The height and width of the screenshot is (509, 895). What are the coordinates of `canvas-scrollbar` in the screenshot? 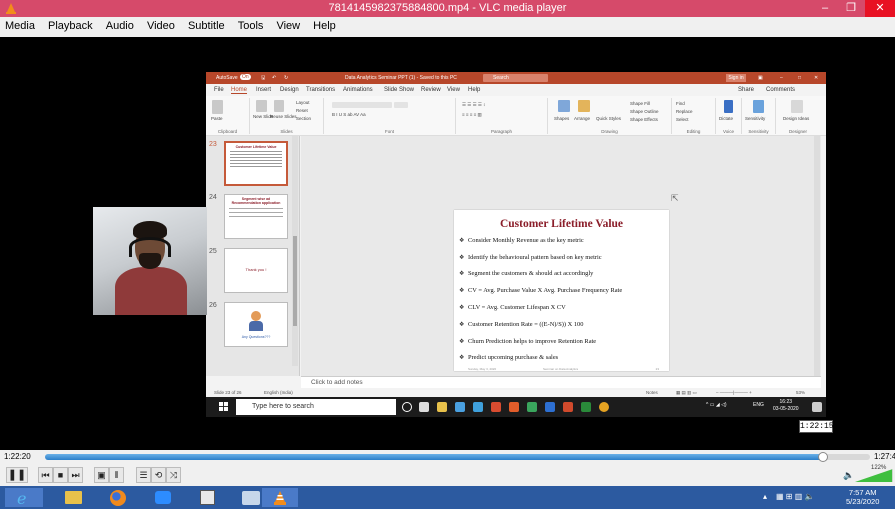 It's located at (817, 256).